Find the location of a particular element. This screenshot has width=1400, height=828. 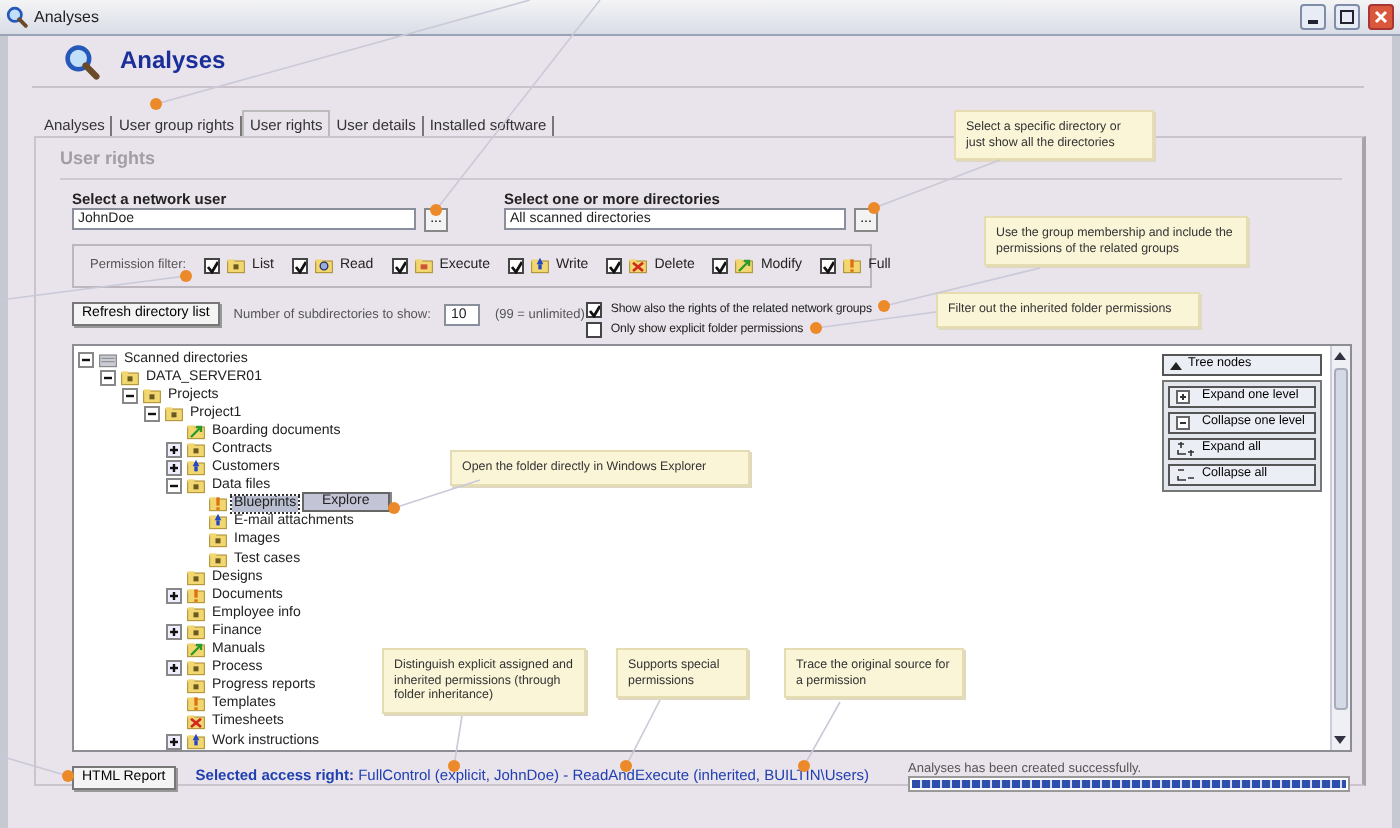

collapse-arrow-icon is located at coordinates (1176, 365).